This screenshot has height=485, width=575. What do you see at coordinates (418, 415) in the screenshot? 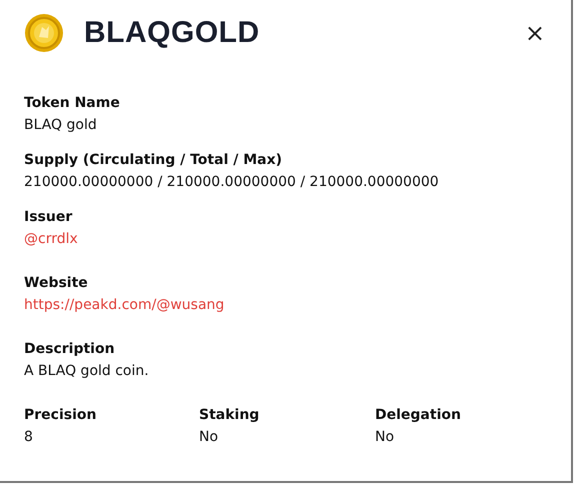
I see `field-label: Delegation` at bounding box center [418, 415].